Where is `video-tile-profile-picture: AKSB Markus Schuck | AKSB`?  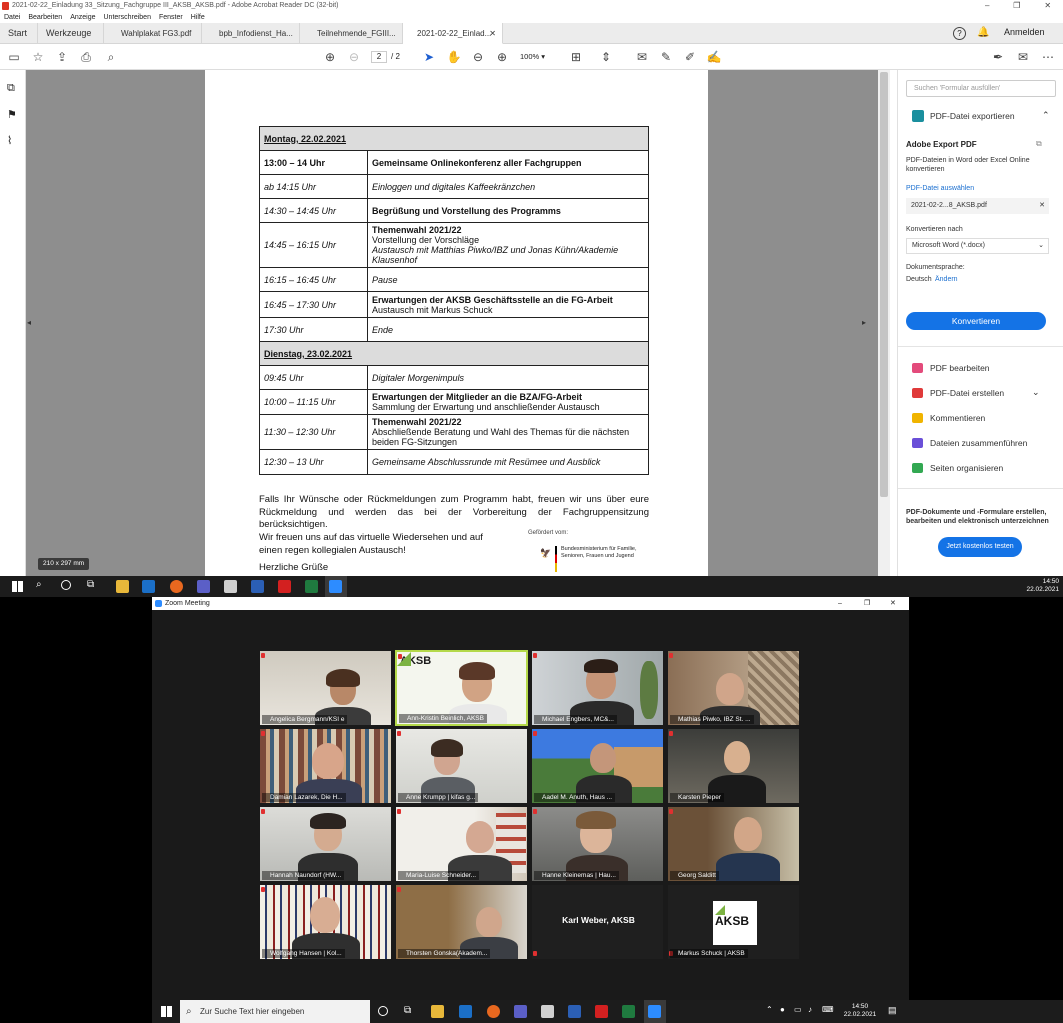
video-tile-profile-picture: AKSB Markus Schuck | AKSB is located at coordinates (733, 922).